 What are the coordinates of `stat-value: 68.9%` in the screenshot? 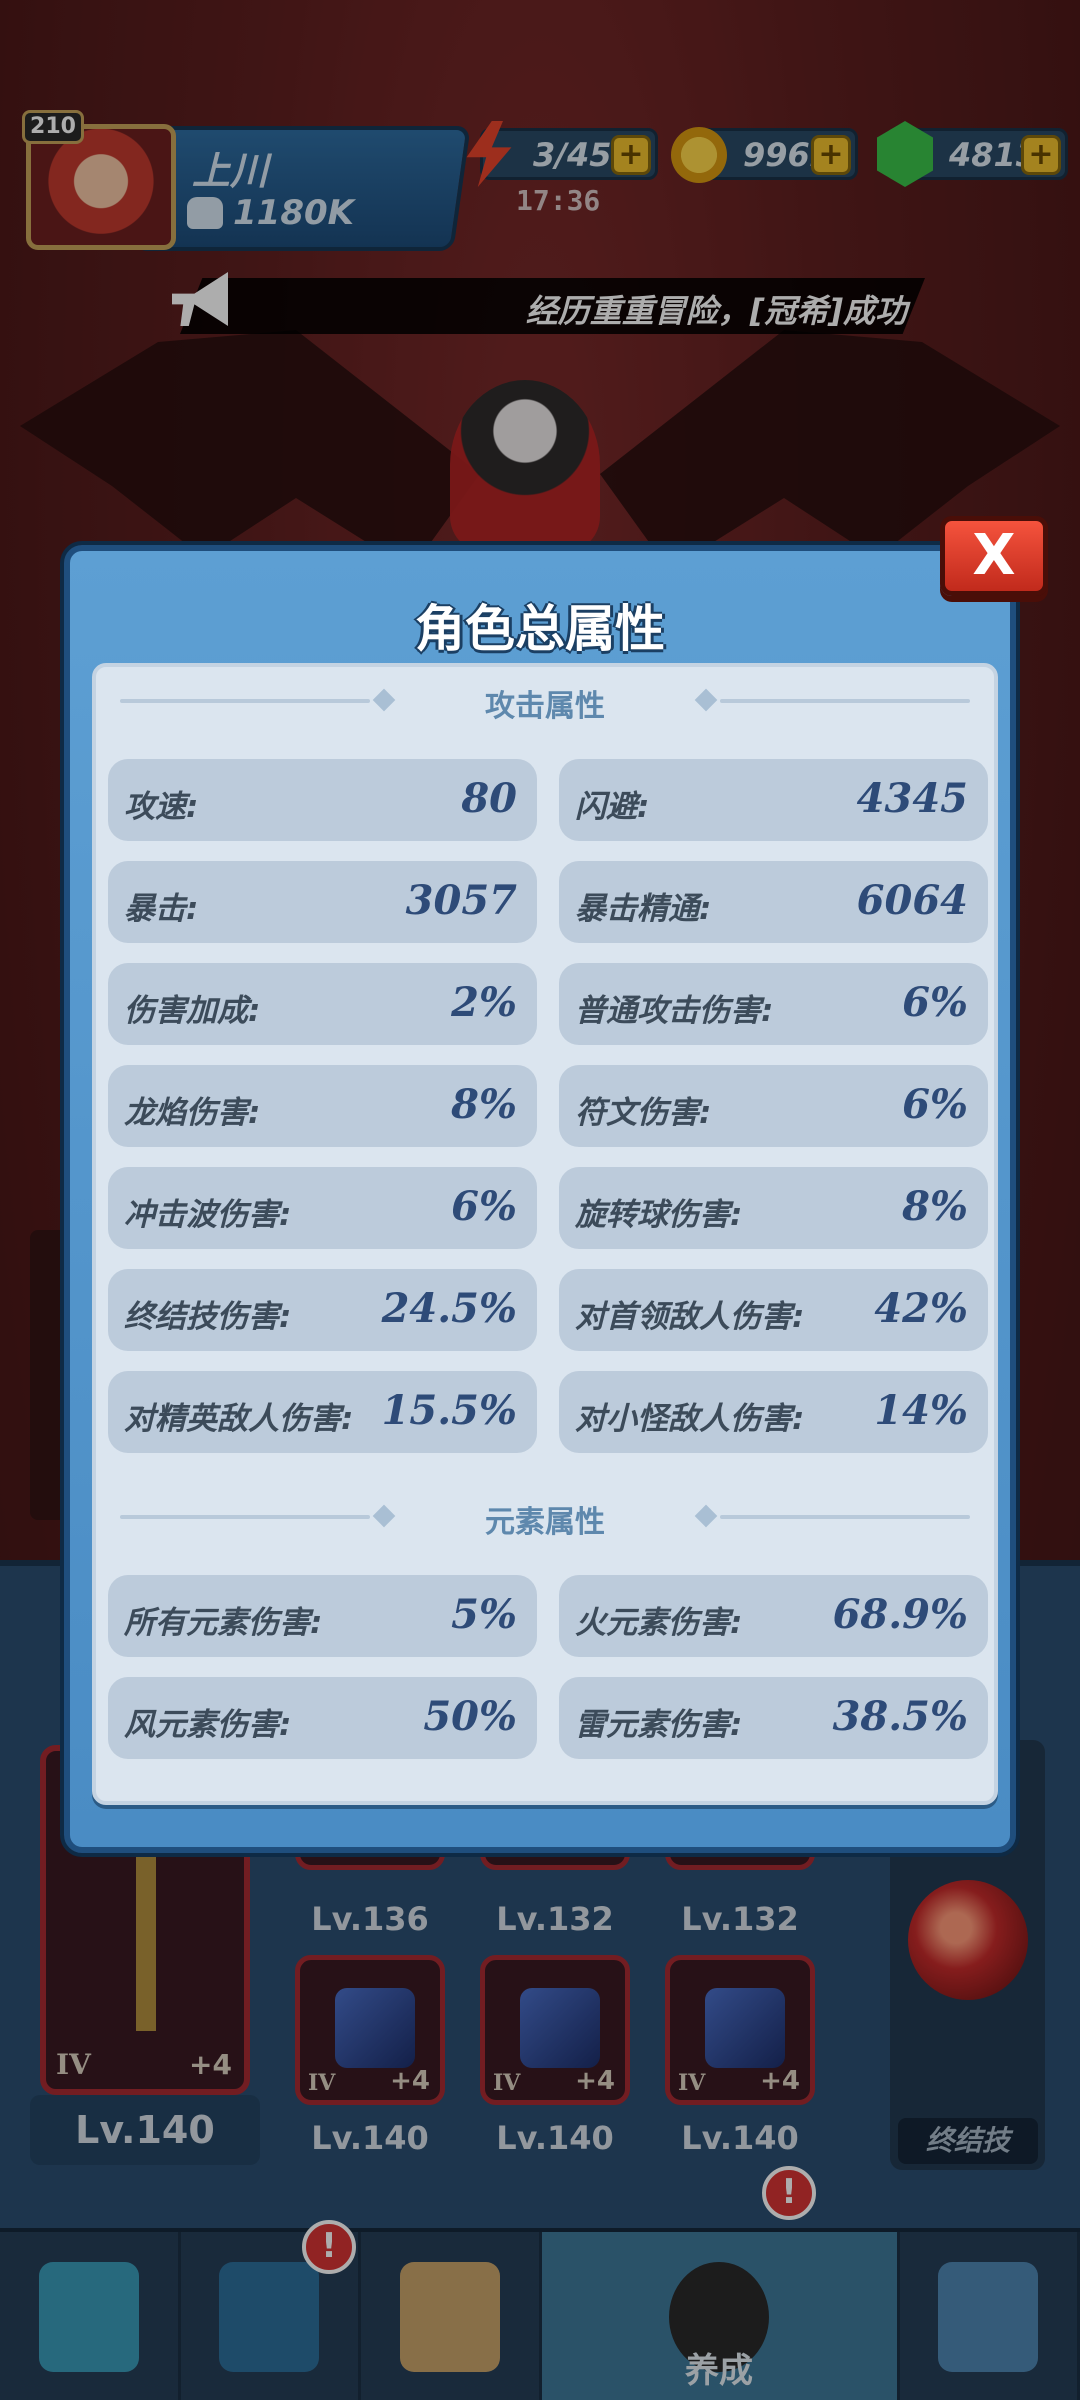 It's located at (900, 1614).